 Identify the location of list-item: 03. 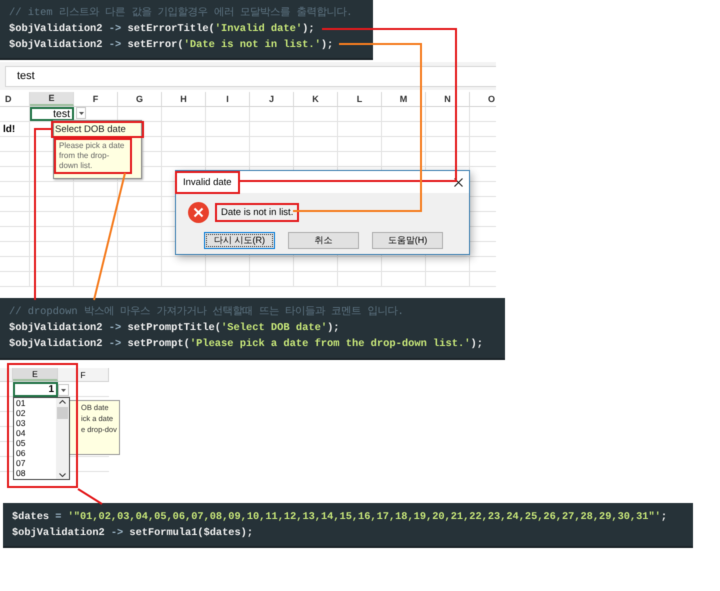
(36, 423).